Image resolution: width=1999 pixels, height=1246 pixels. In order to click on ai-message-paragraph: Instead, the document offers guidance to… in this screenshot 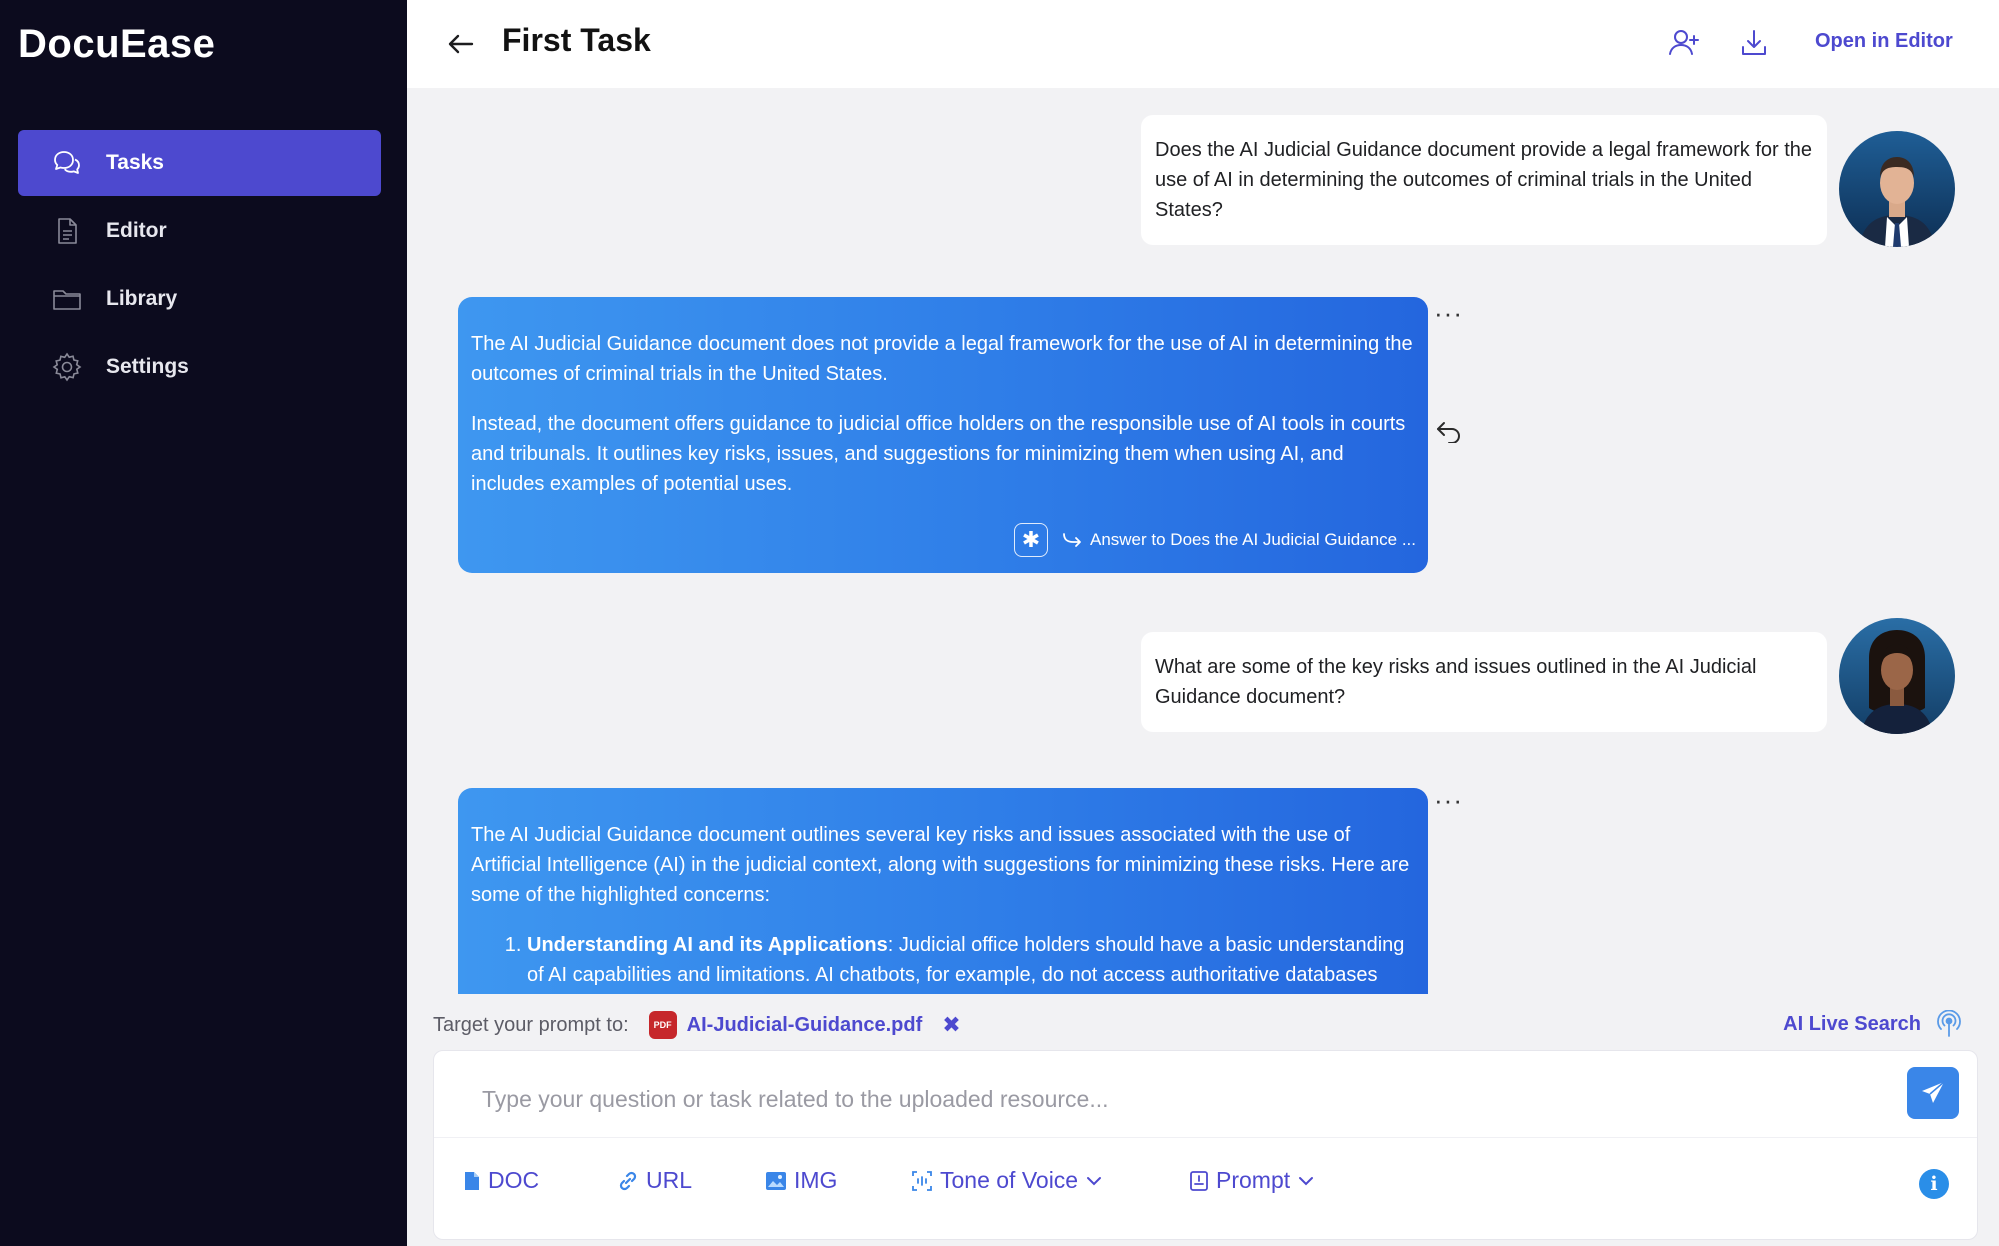, I will do `click(938, 454)`.